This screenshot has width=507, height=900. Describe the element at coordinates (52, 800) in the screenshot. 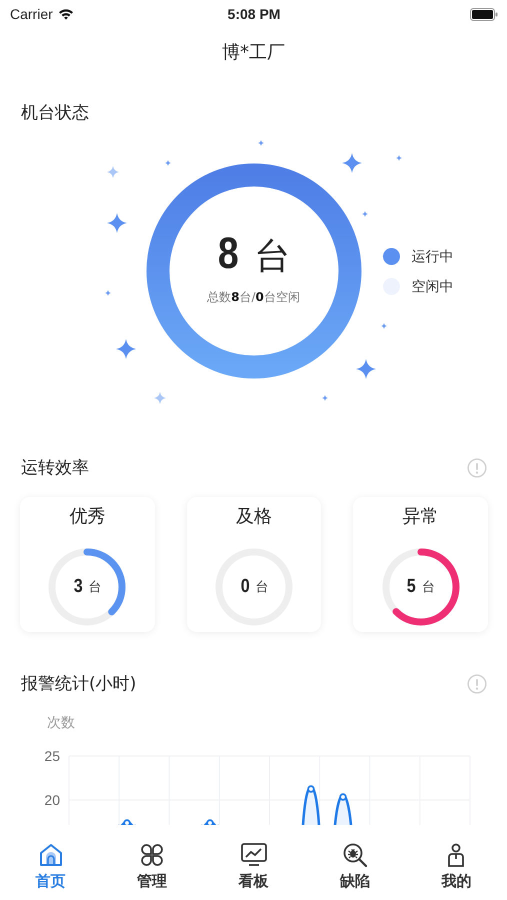

I see `y-tick-label: 20` at that location.